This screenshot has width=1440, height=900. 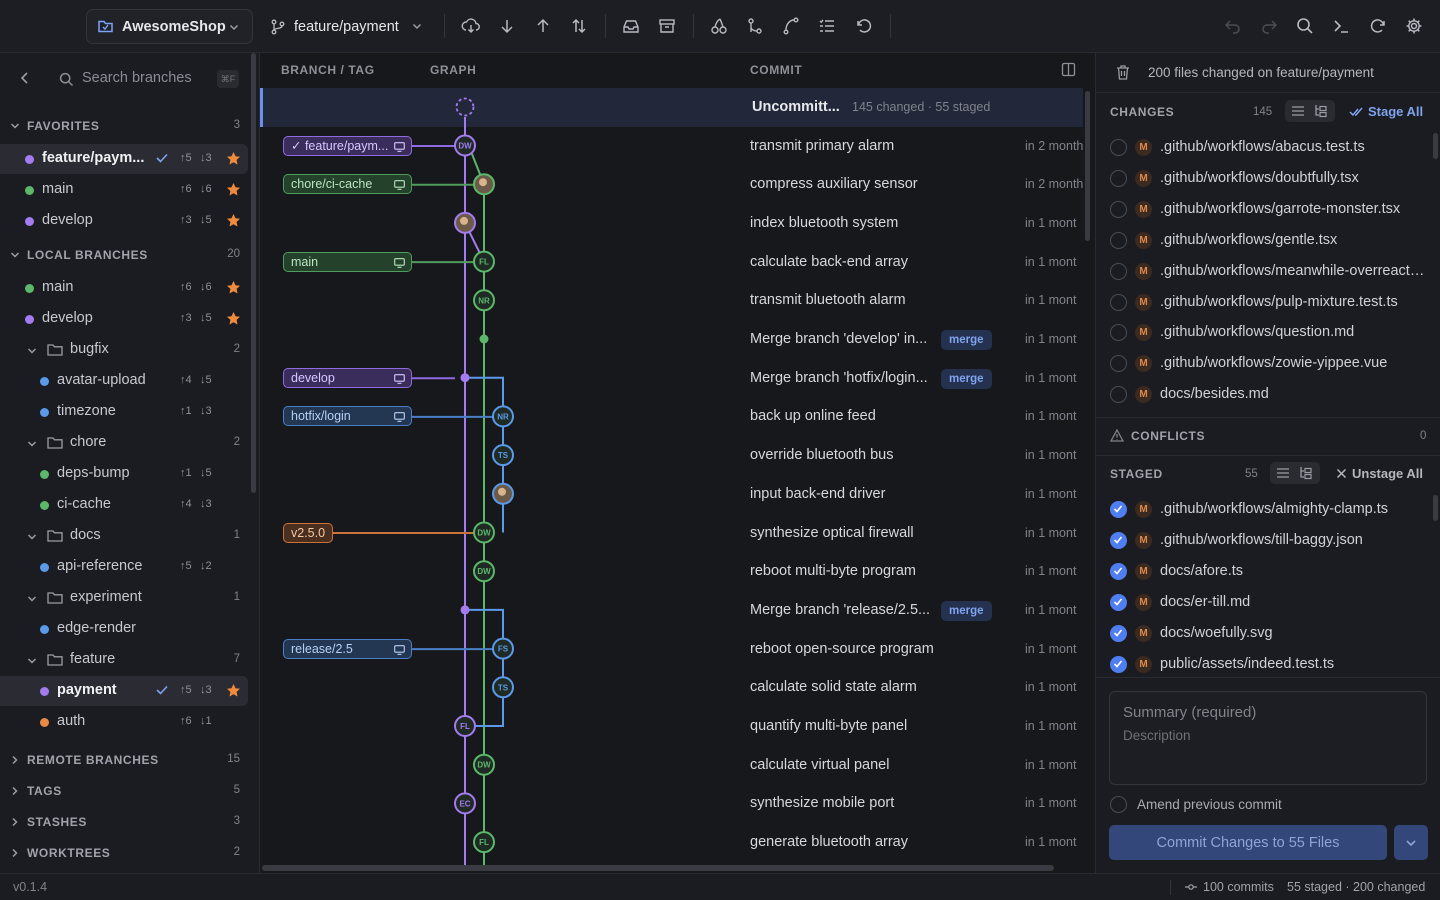 I want to click on branch-item: edge-render, so click(x=124, y=629).